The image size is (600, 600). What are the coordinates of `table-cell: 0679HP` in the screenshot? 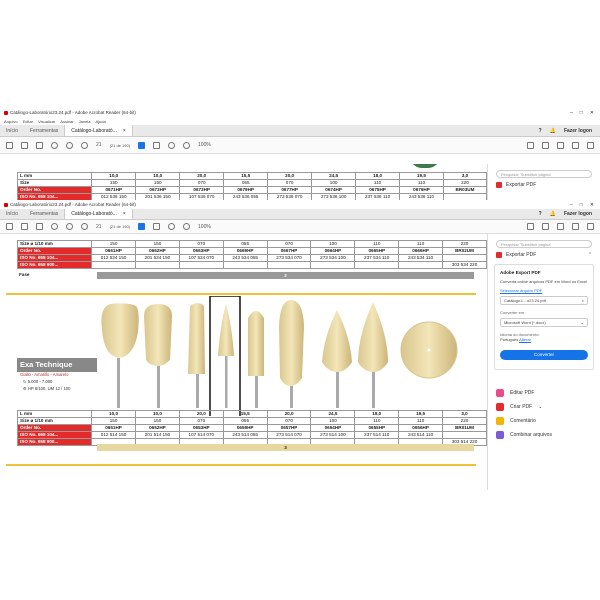 It's located at (246, 190).